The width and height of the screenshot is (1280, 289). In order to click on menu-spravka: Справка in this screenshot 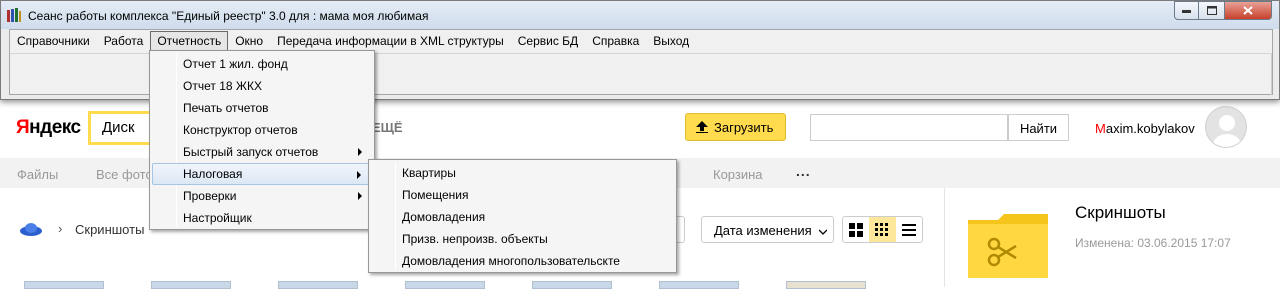, I will do `click(615, 41)`.